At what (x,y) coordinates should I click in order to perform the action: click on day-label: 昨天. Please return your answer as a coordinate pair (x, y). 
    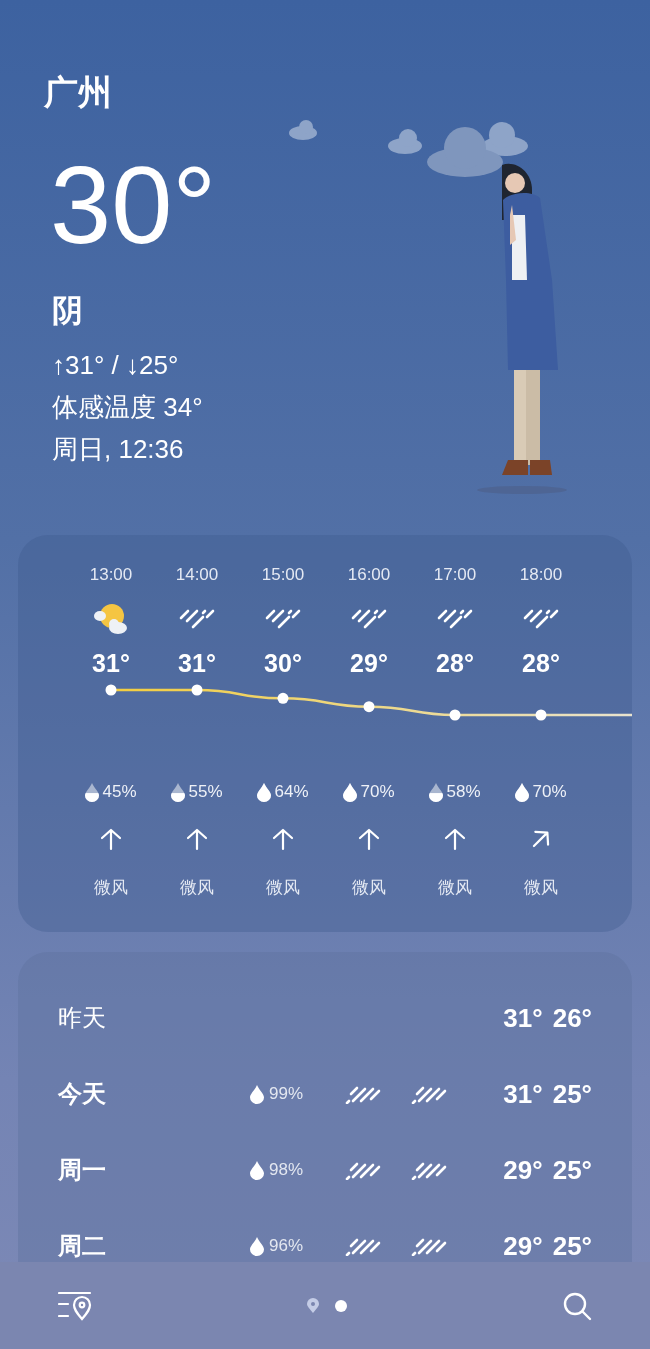
    Looking at the image, I should click on (82, 1018).